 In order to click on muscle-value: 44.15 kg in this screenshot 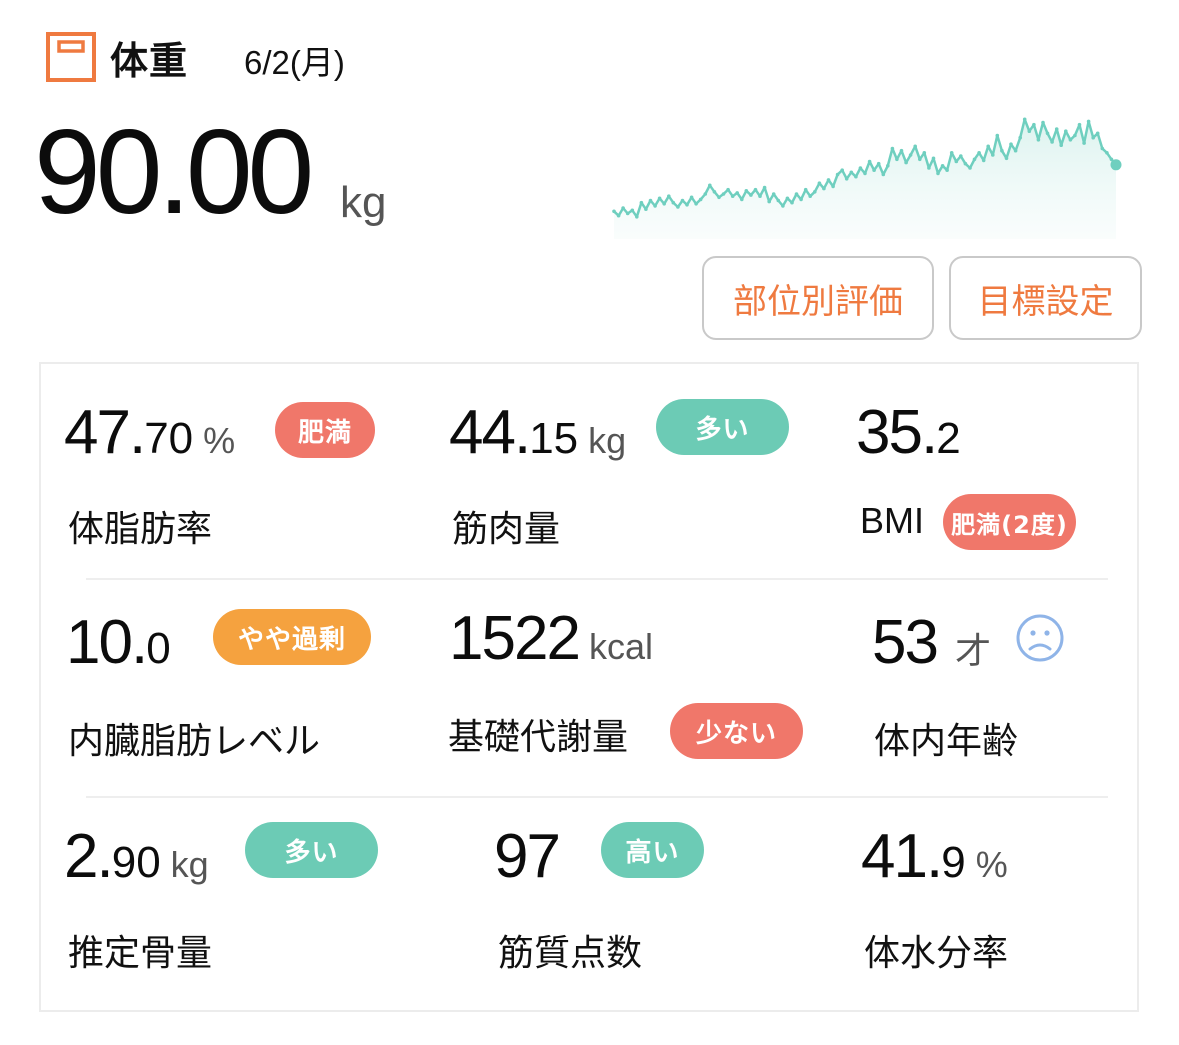, I will do `click(537, 433)`.